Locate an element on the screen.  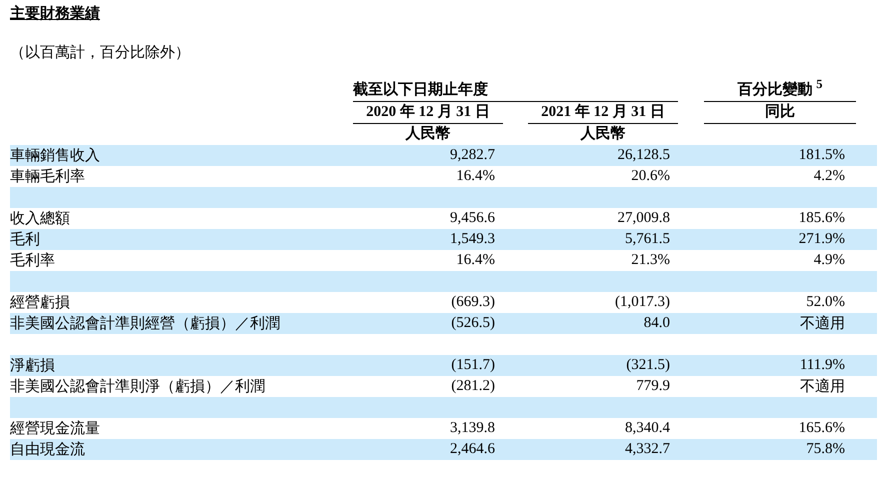
table-cell-text: 779.9 is located at coordinates (653, 386).